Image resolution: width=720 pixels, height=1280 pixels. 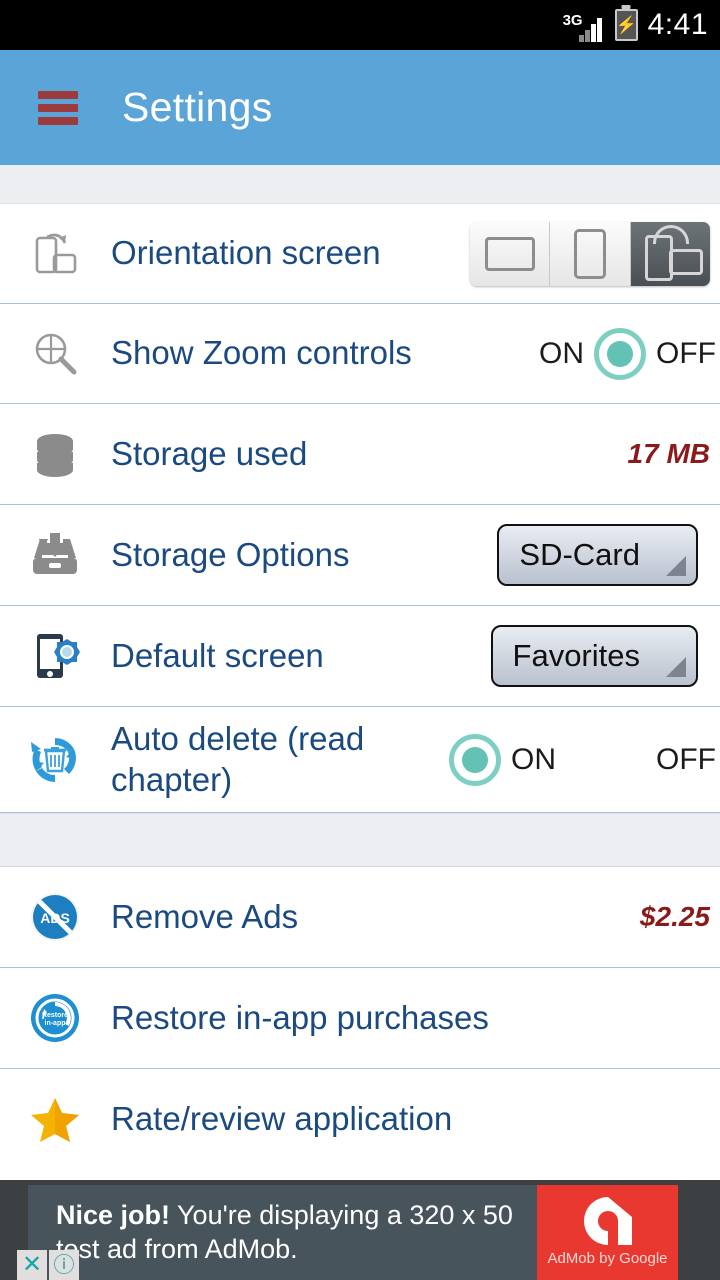 What do you see at coordinates (360, 555) in the screenshot?
I see `setting-row-storage-options: Storage Options SD-Card` at bounding box center [360, 555].